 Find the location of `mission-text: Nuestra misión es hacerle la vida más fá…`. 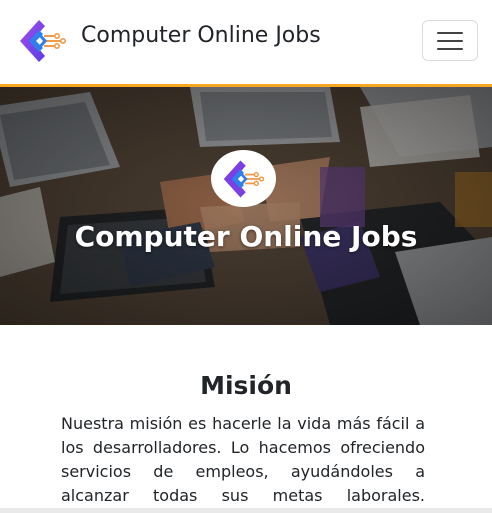

mission-text: Nuestra misión es hacerle la vida más fá… is located at coordinates (243, 463).